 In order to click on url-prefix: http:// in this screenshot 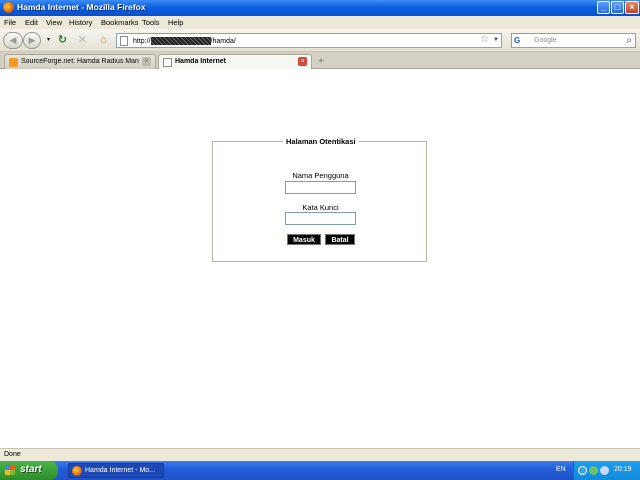, I will do `click(142, 41)`.